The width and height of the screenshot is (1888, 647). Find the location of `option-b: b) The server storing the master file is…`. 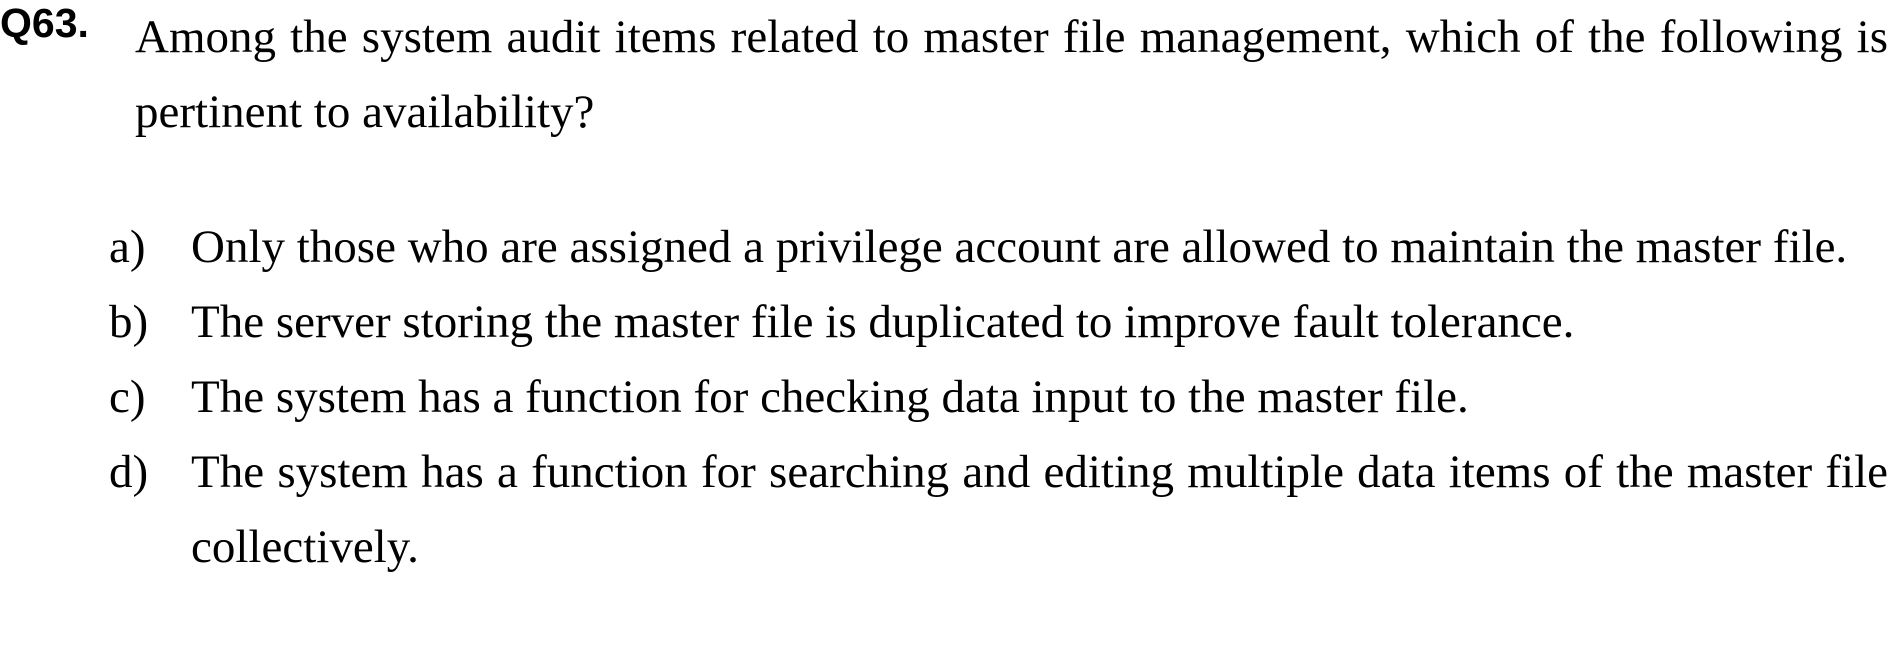

option-b: b) The server storing the master file is… is located at coordinates (998, 322).